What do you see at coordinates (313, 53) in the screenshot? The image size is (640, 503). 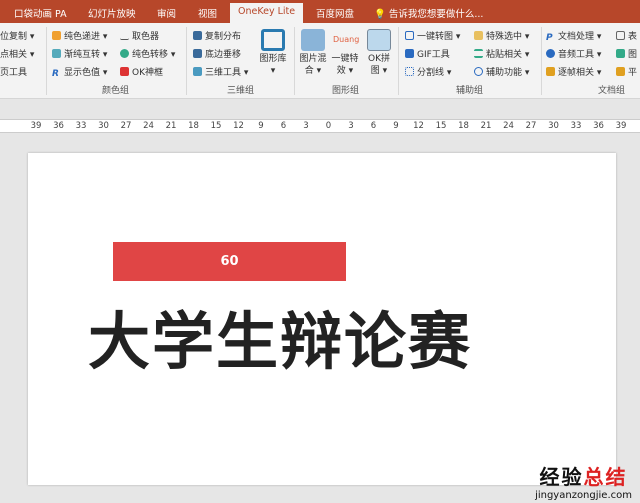 I see `btn-image-blend: 图片混合 ▾` at bounding box center [313, 53].